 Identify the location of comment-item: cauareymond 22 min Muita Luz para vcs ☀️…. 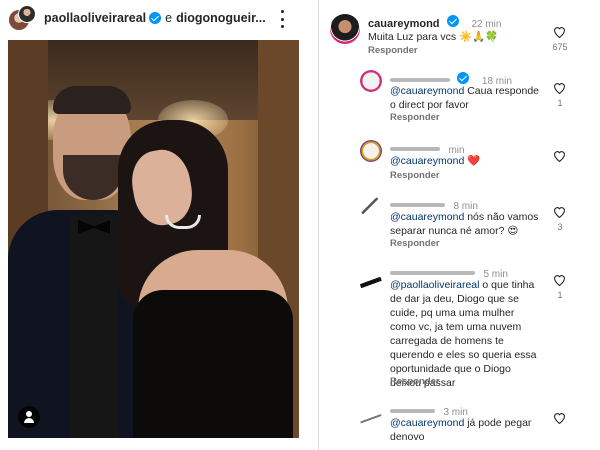
(460, 35).